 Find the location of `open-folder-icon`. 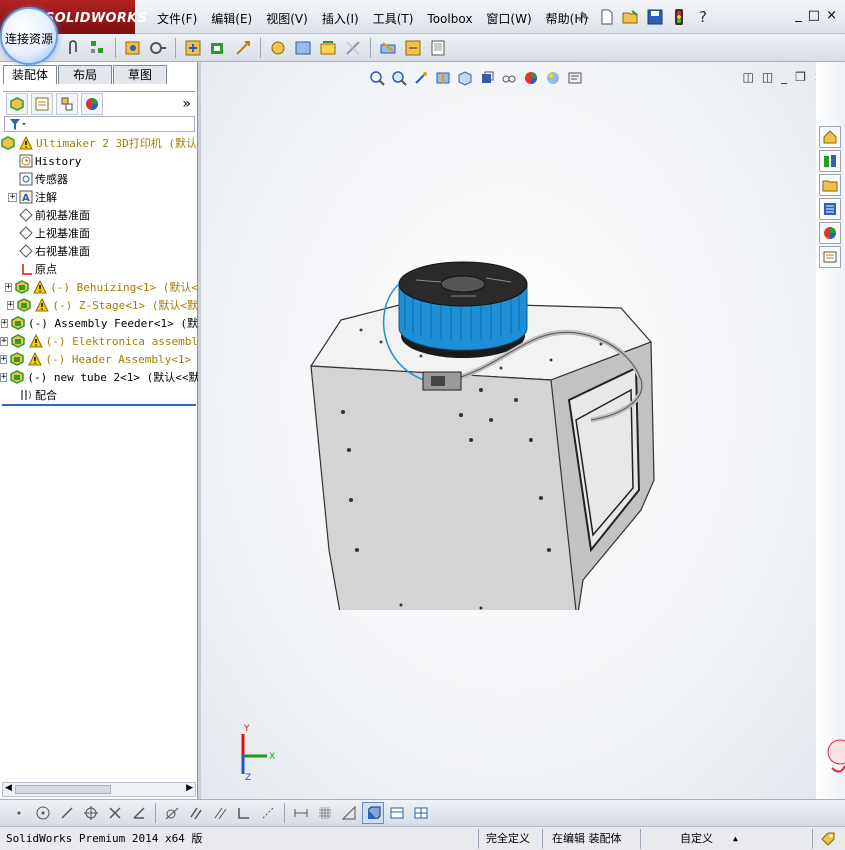

open-folder-icon is located at coordinates (631, 17).